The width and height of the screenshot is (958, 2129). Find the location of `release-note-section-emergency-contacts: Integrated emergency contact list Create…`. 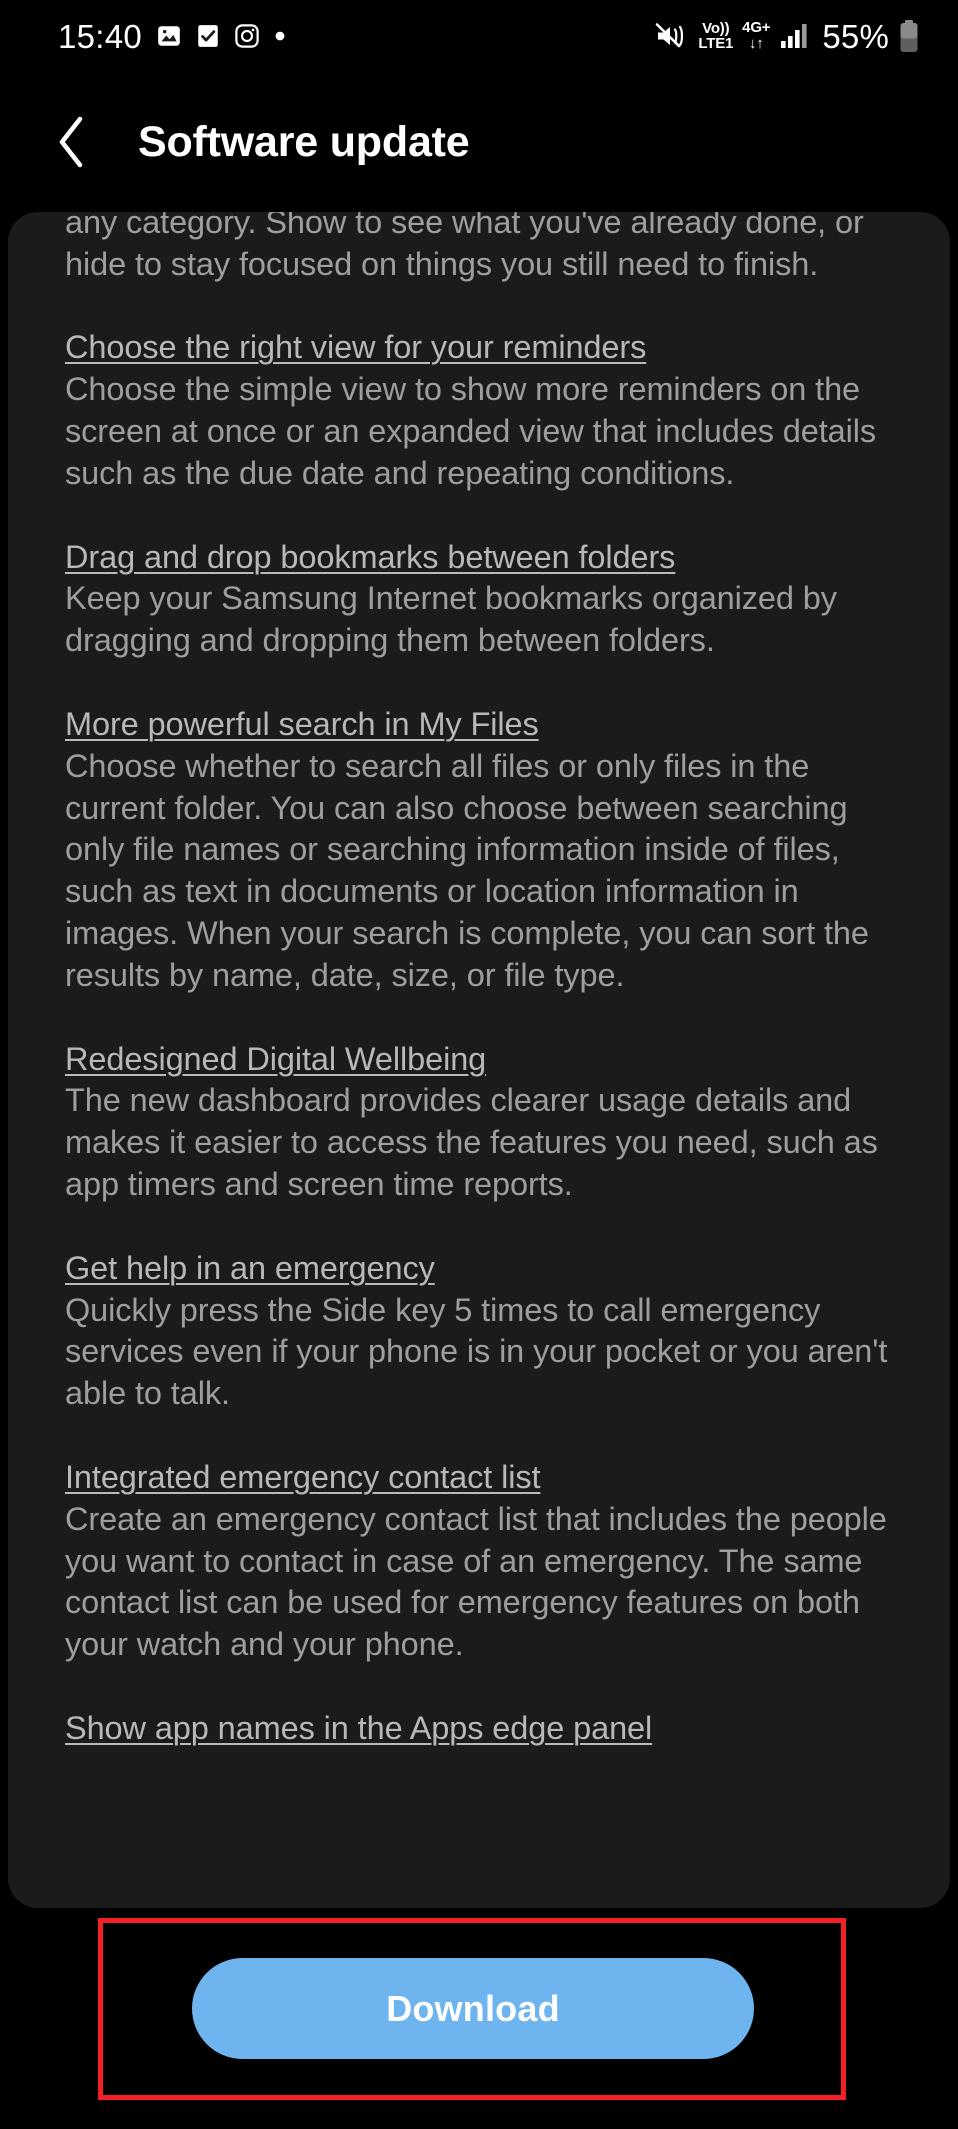

release-note-section-emergency-contacts: Integrated emergency contact list Create… is located at coordinates (479, 1561).